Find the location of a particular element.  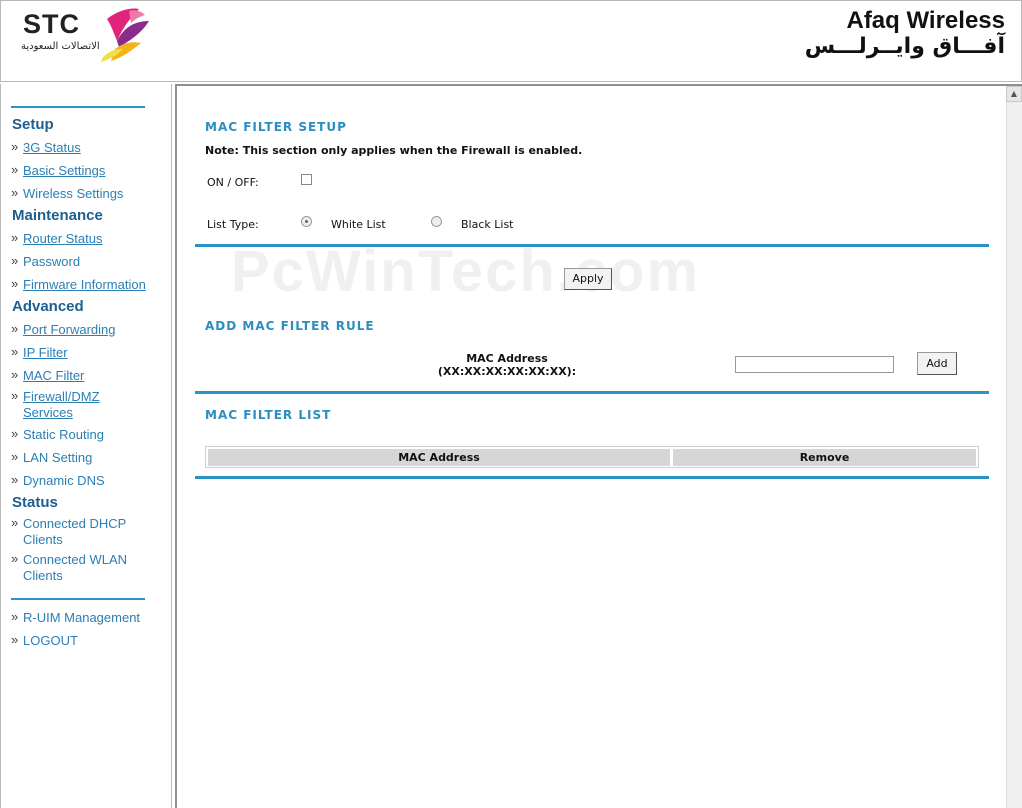

sidebar-item-label: Connected WLAN Clients is located at coordinates (75, 567).